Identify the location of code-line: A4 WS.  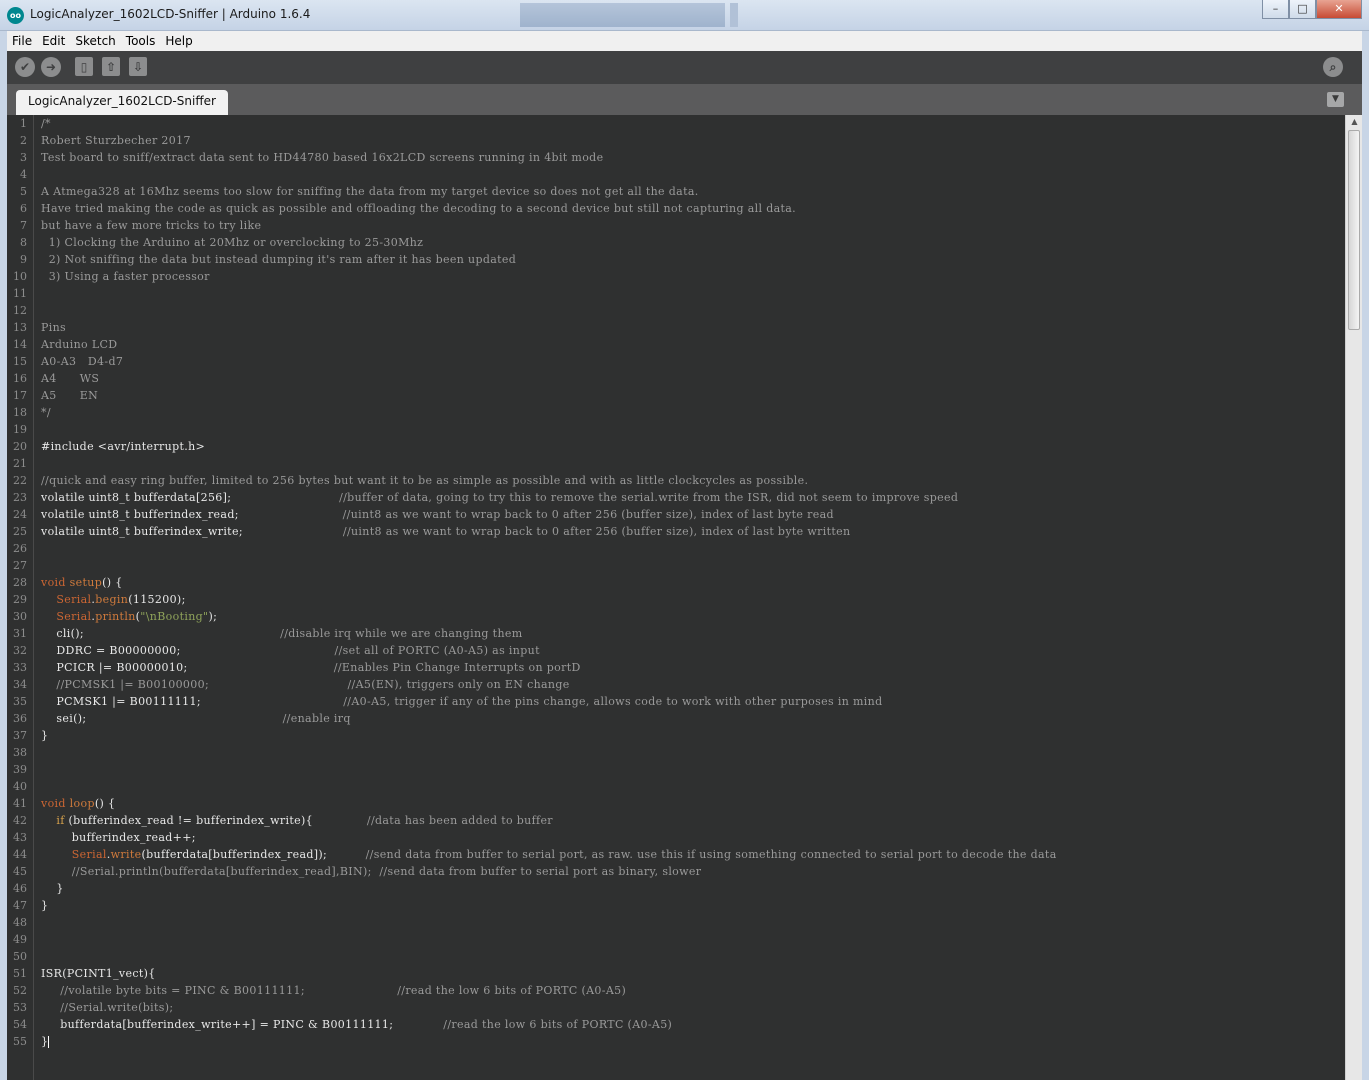
(70, 378).